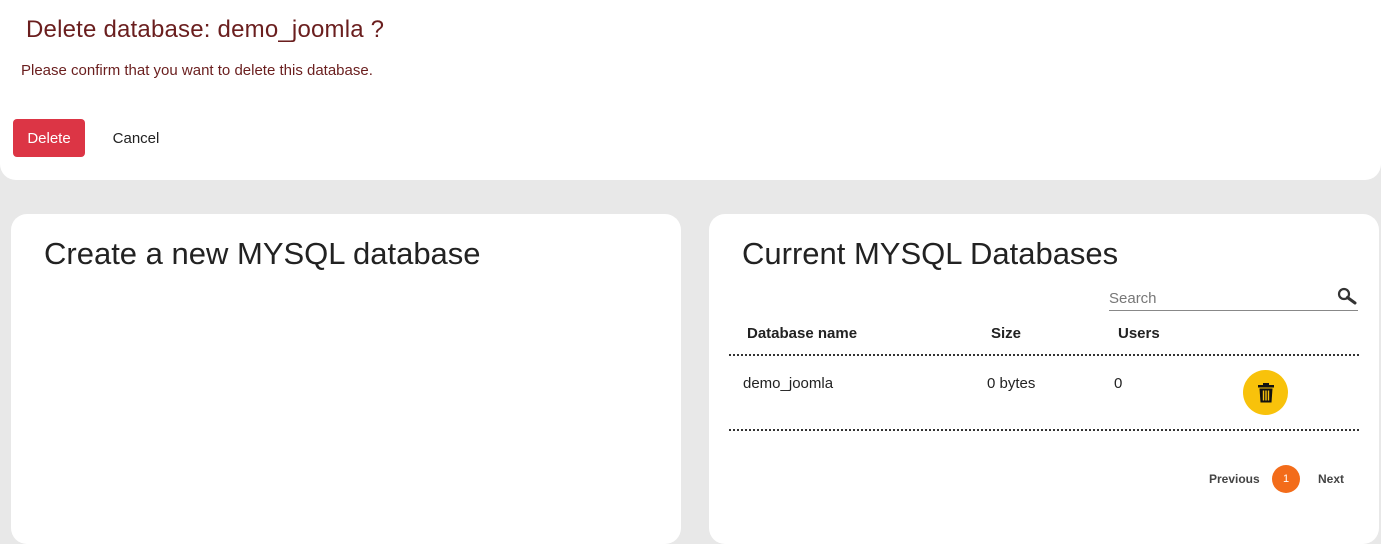 Image resolution: width=1381 pixels, height=544 pixels. What do you see at coordinates (1044, 355) in the screenshot?
I see `table-header-divider` at bounding box center [1044, 355].